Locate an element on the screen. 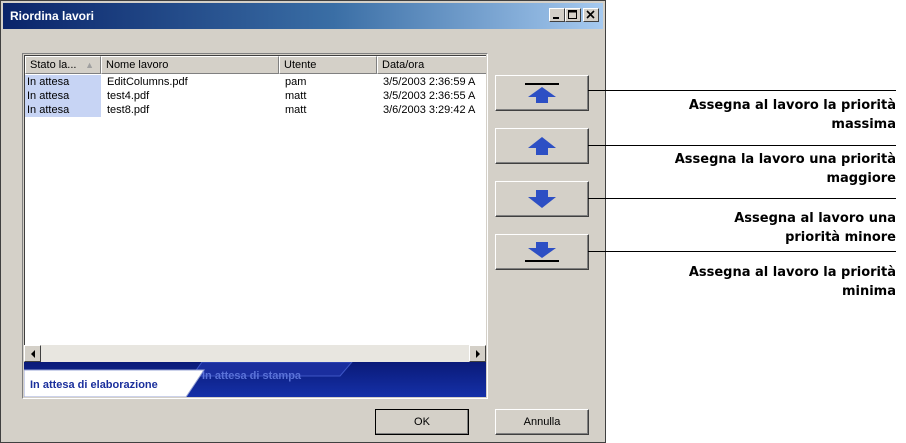  minimize-icon is located at coordinates (556, 18).